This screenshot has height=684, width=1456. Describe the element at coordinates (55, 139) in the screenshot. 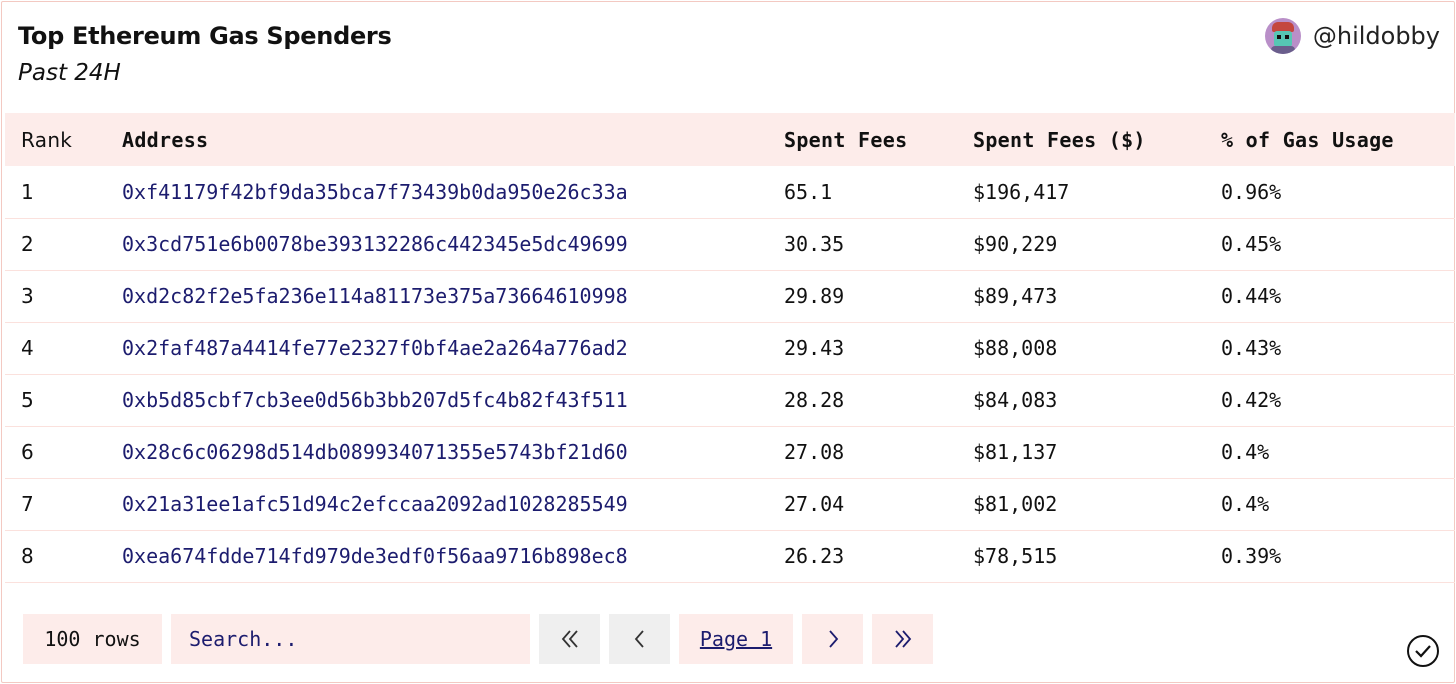

I see `column-header-rank: Rank` at that location.